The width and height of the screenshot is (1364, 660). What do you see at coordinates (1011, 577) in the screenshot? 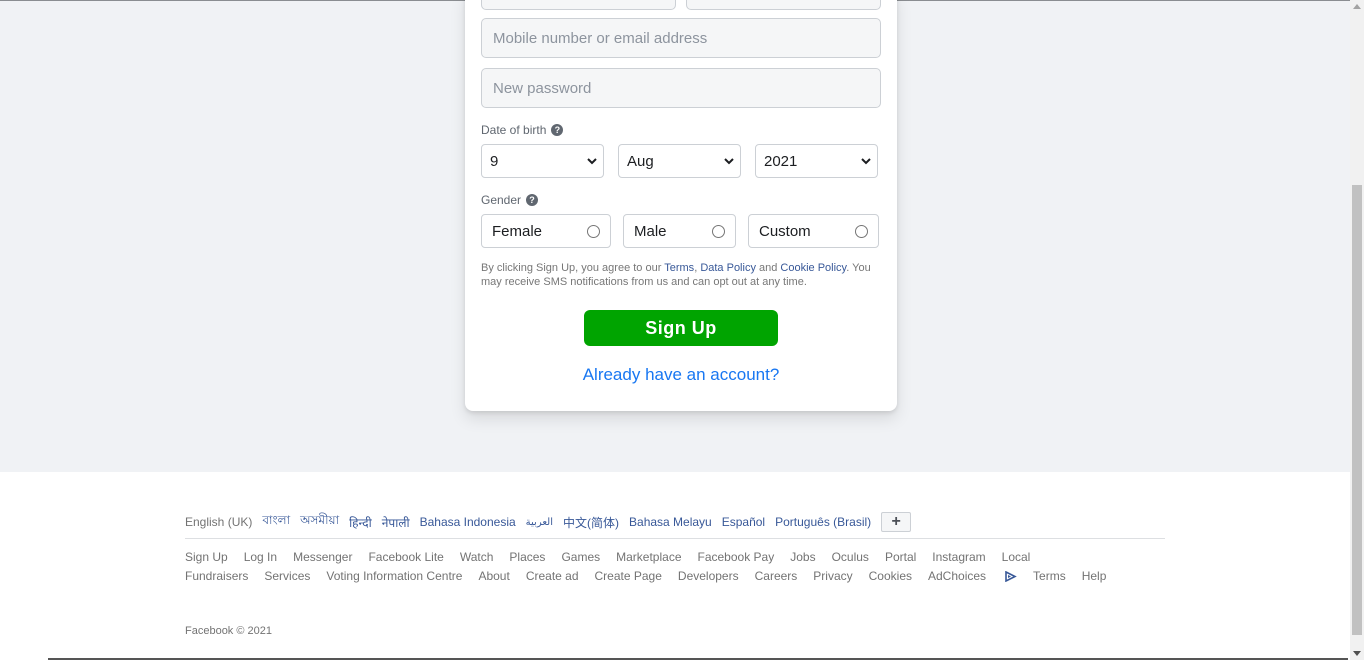
I see `adchoices-icon` at bounding box center [1011, 577].